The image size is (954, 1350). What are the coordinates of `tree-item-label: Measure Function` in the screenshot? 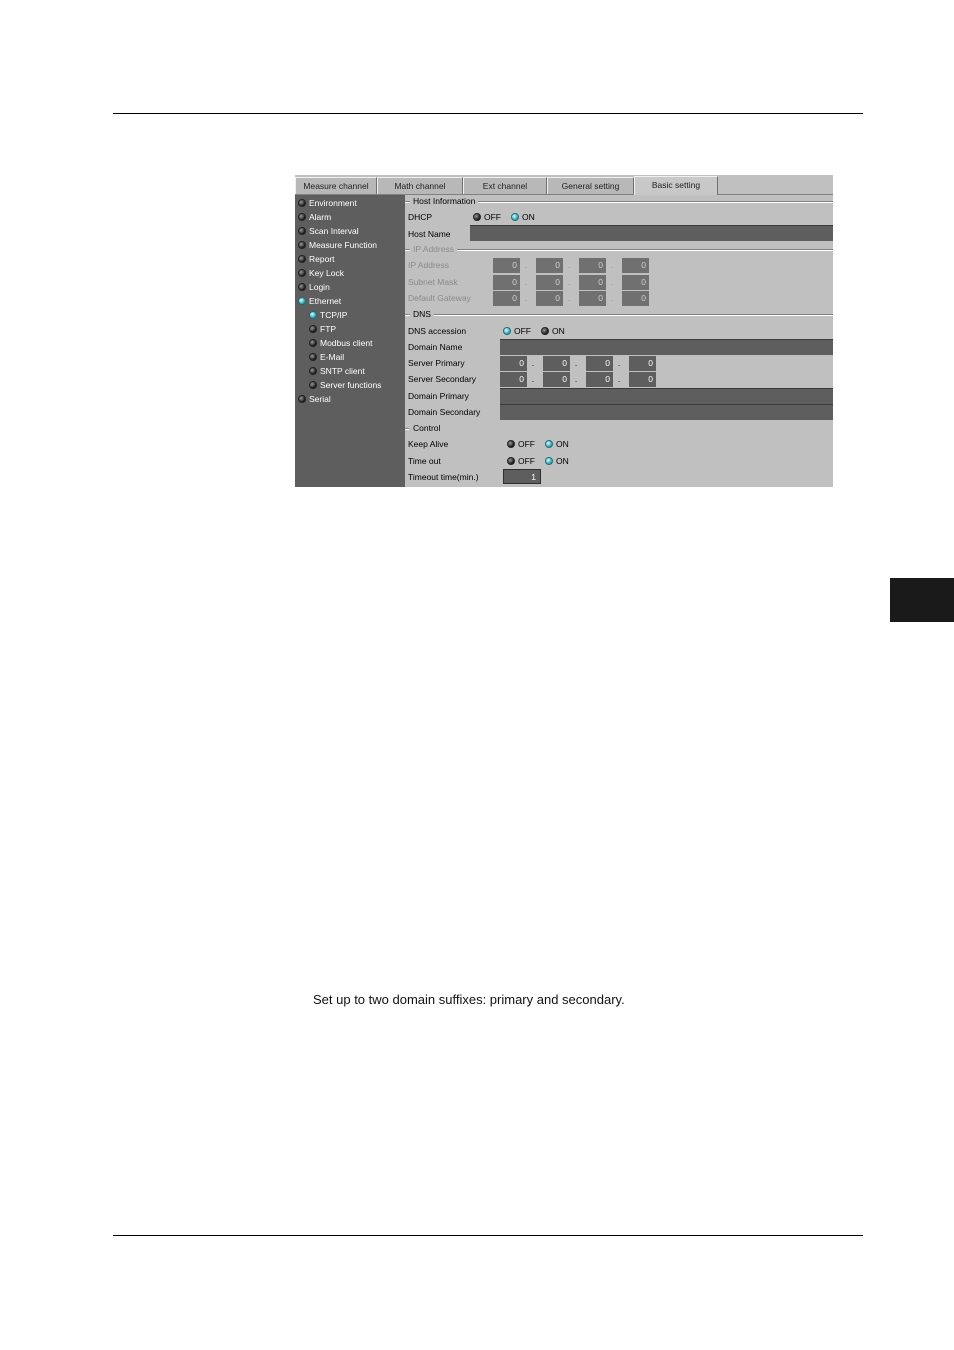 It's located at (343, 245).